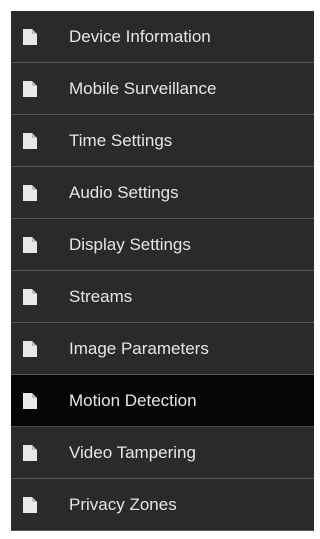 This screenshot has width=320, height=539. Describe the element at coordinates (139, 348) in the screenshot. I see `menu-item-label: Image Parameters` at that location.